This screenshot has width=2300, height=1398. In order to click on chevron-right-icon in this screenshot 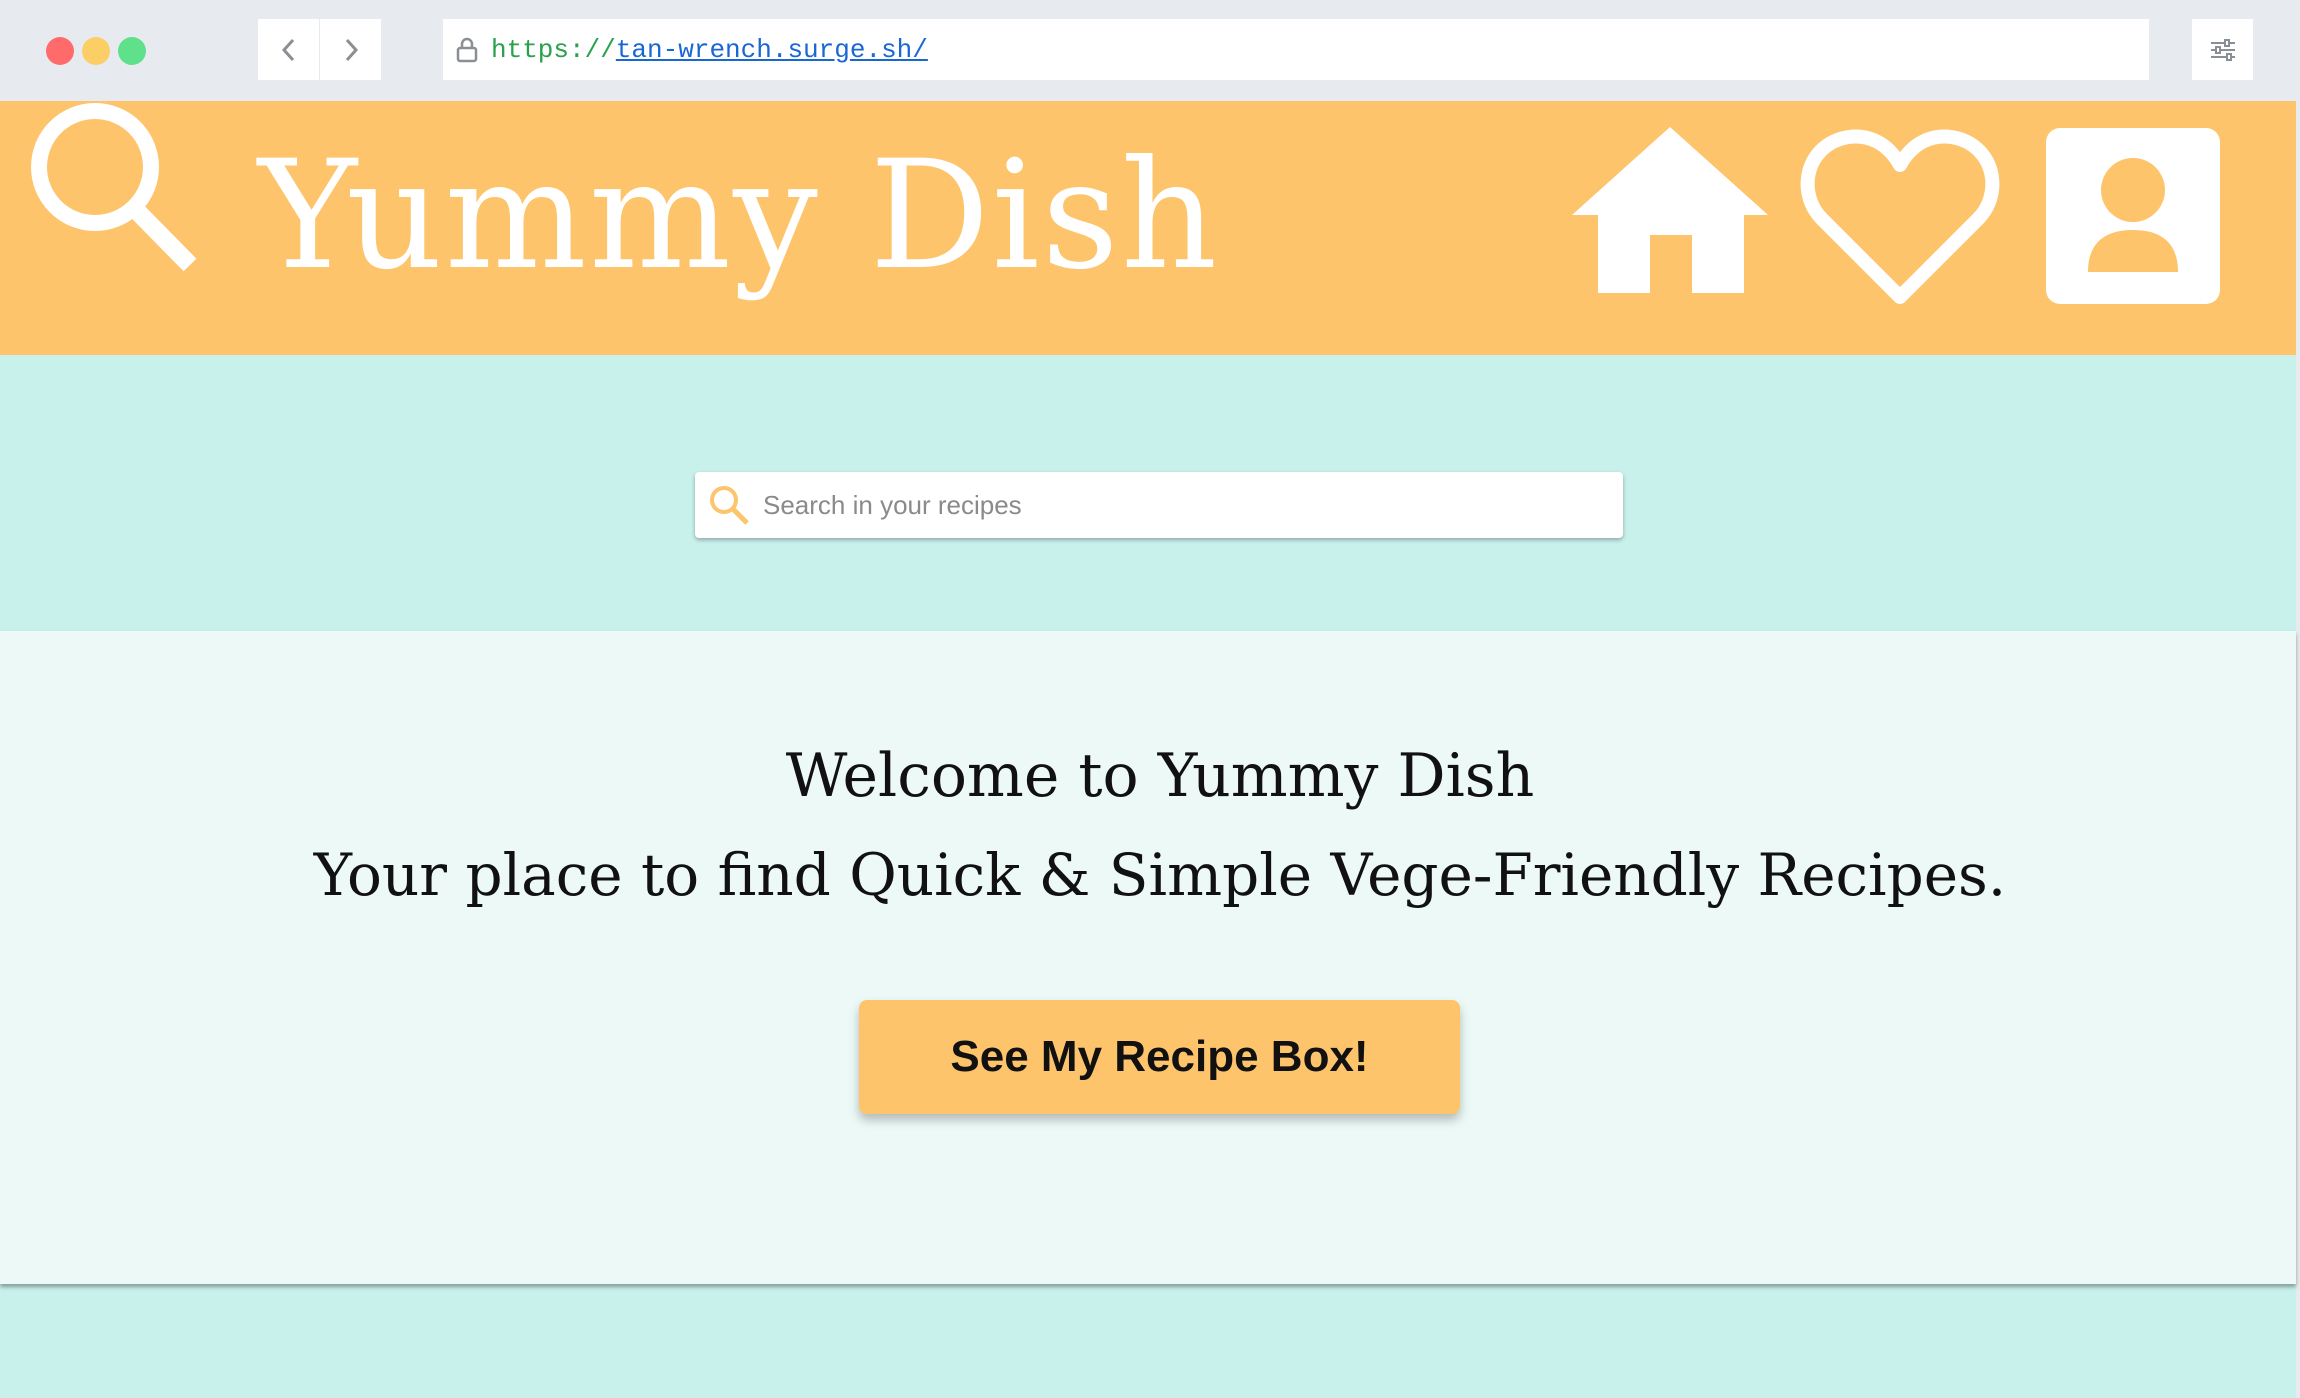, I will do `click(351, 49)`.